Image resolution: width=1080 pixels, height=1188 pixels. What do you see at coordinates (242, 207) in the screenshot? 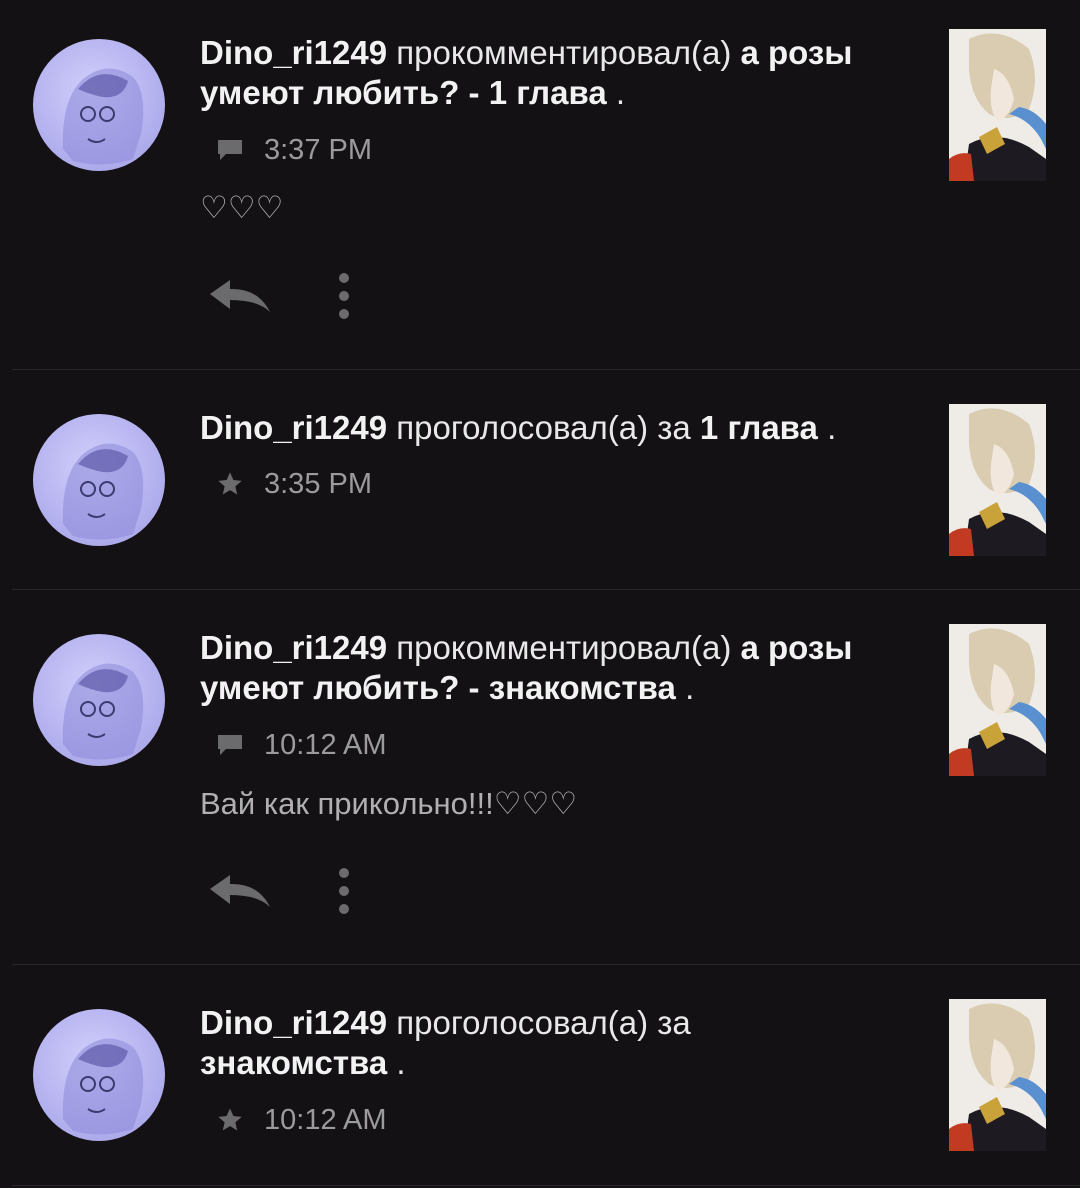
I see `comment-text: ♡♡♡` at bounding box center [242, 207].